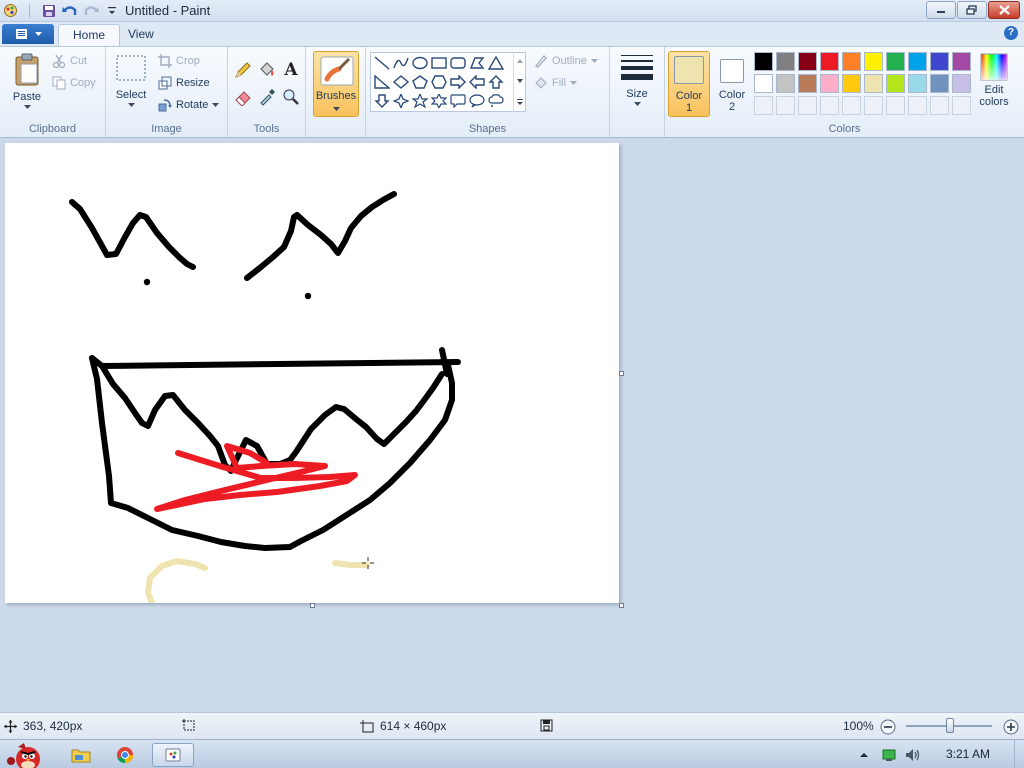 This screenshot has width=1024, height=768. What do you see at coordinates (420, 101) in the screenshot?
I see `five-point-star-shape` at bounding box center [420, 101].